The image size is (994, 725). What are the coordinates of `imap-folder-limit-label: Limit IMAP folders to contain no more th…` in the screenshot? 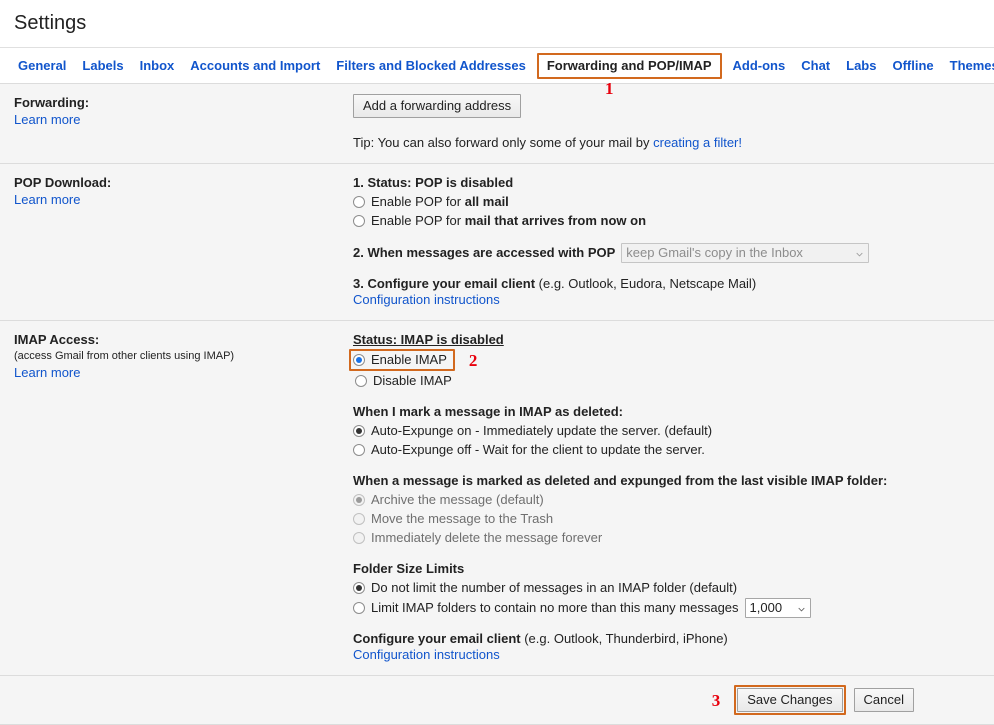 It's located at (555, 607).